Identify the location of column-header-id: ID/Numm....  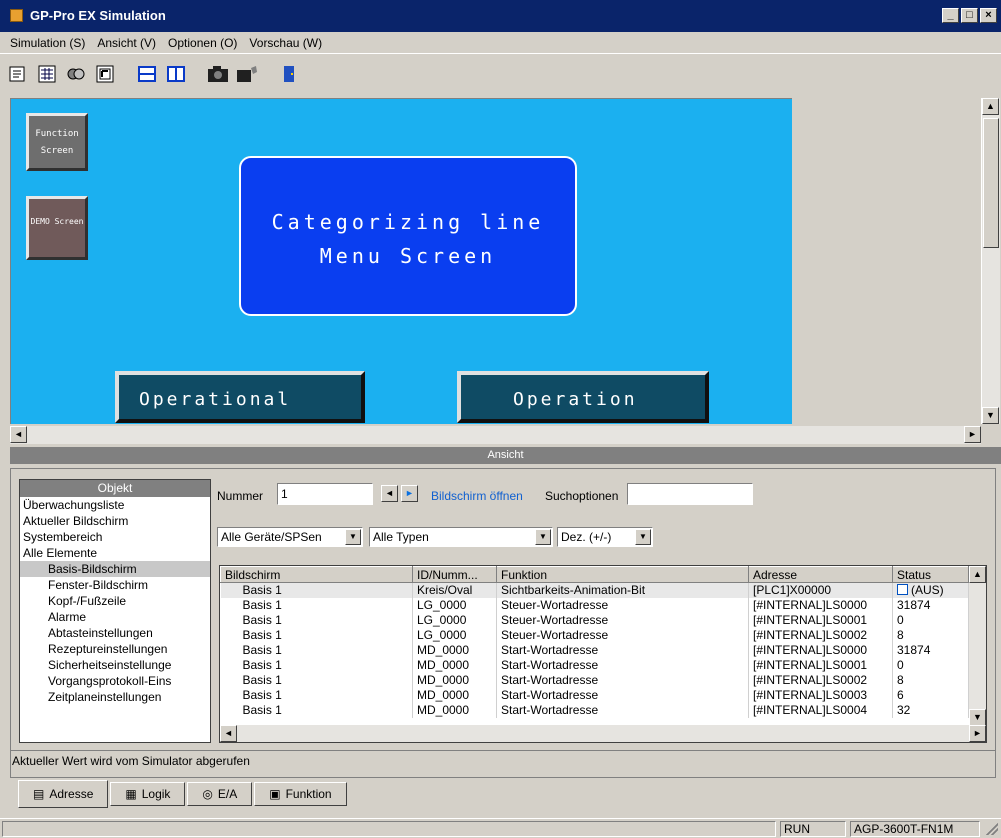
(454, 574).